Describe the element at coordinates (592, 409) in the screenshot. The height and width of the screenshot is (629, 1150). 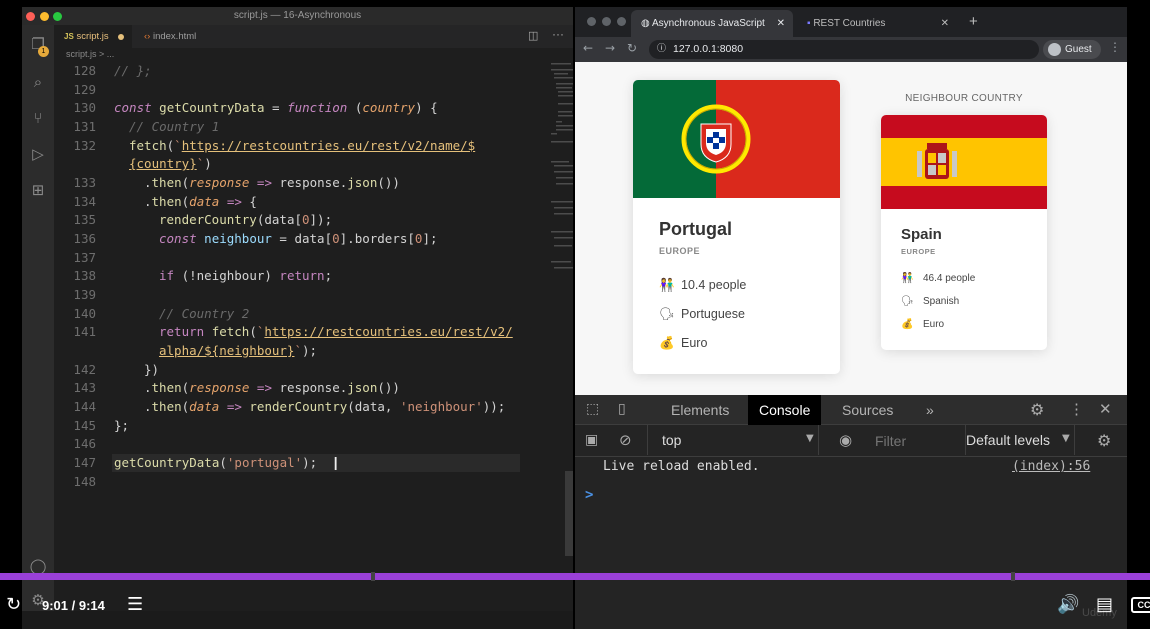
I see `inspect-element-icon: ⬚` at that location.